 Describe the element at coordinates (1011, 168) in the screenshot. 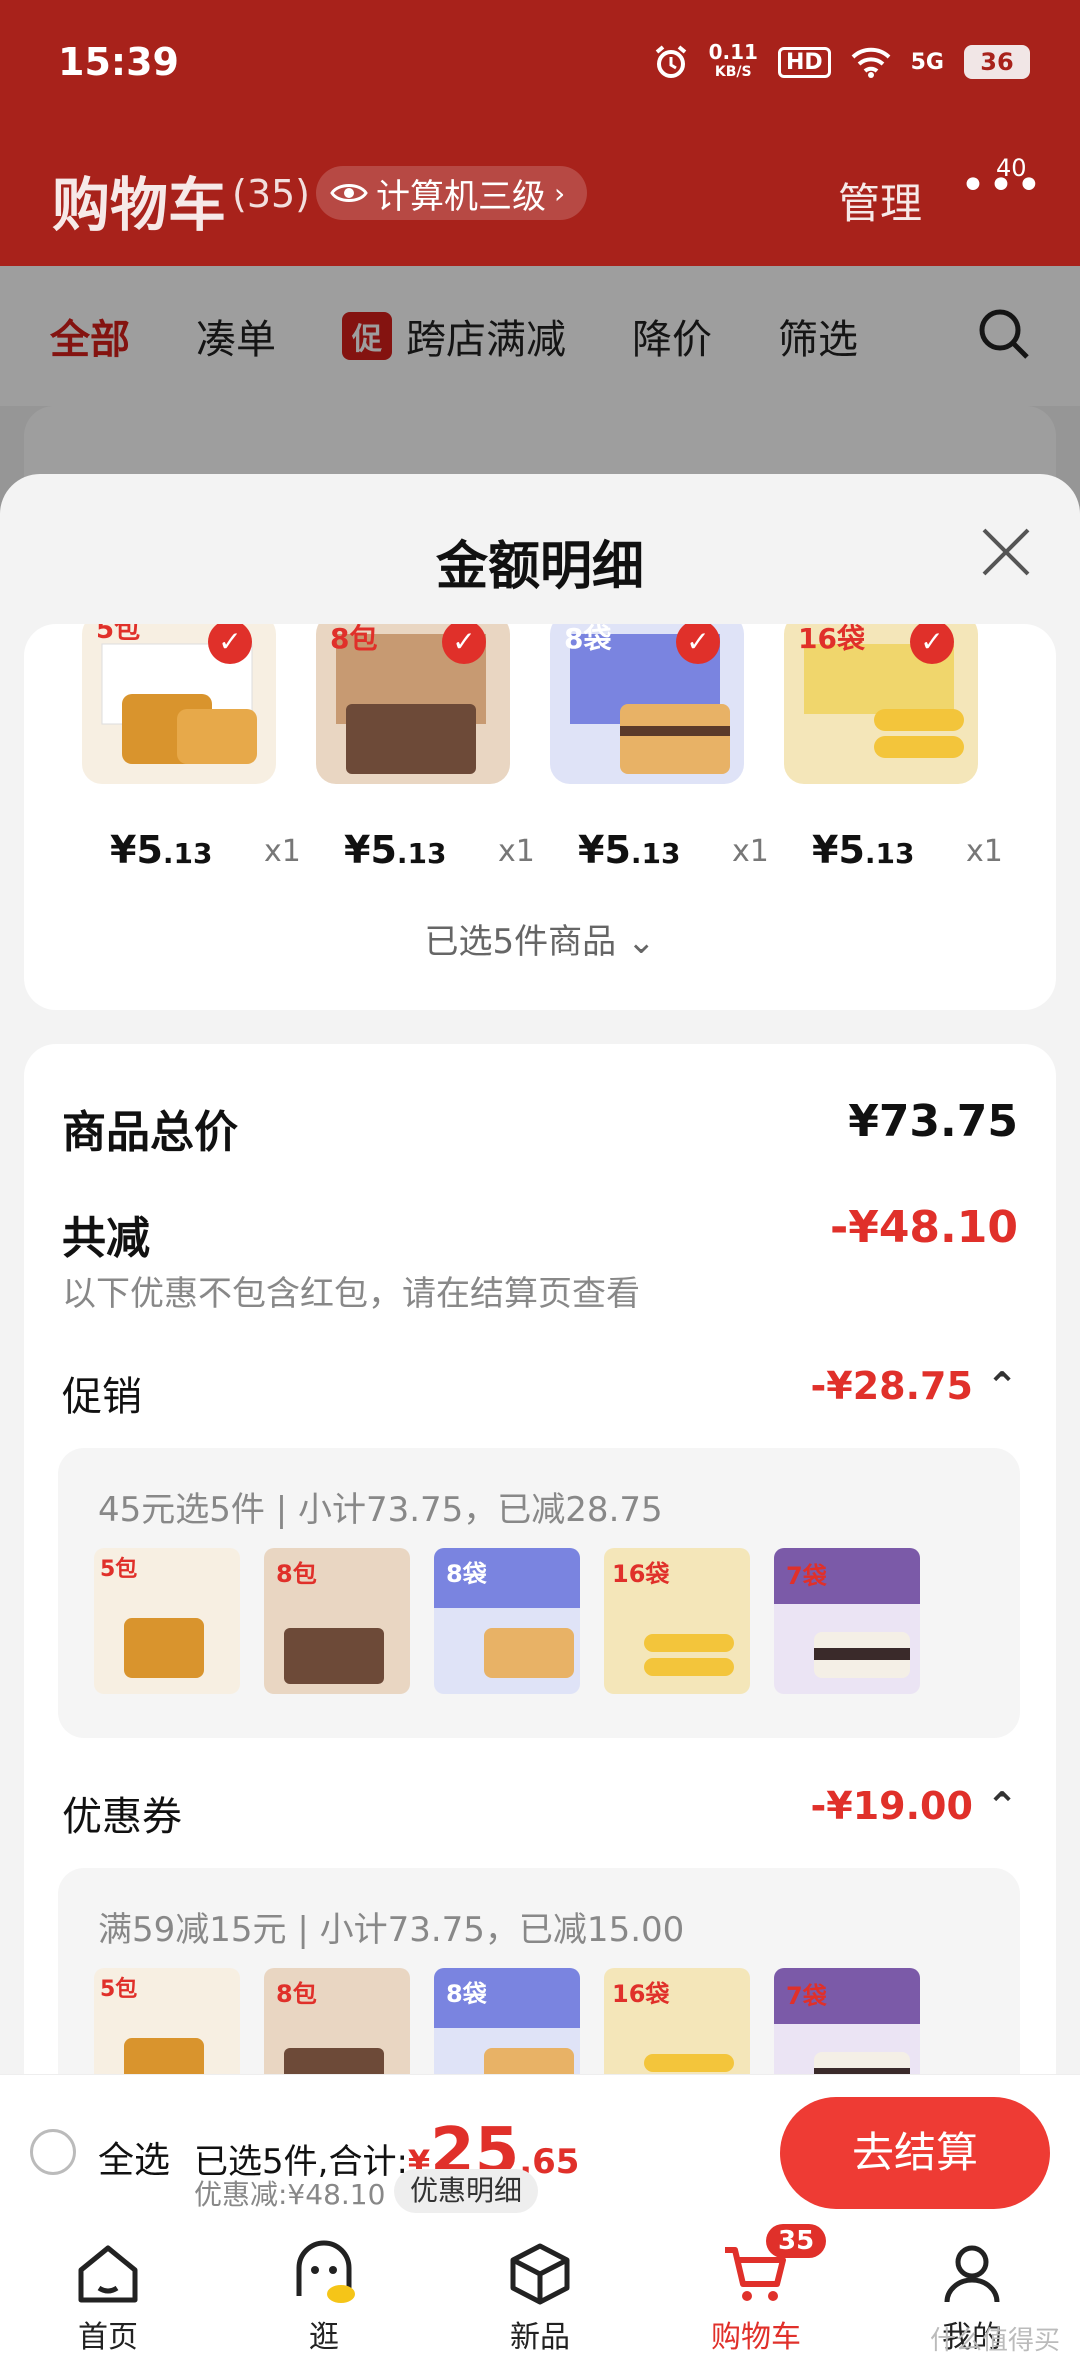

I see `more-badge: 40` at that location.